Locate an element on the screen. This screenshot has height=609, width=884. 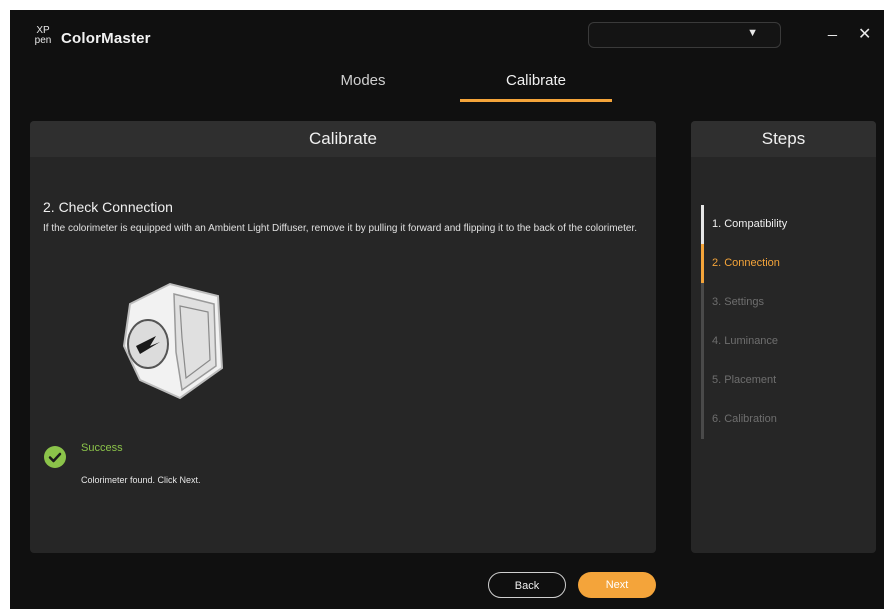
step-calibration: 6. Calibration is located at coordinates (744, 419).